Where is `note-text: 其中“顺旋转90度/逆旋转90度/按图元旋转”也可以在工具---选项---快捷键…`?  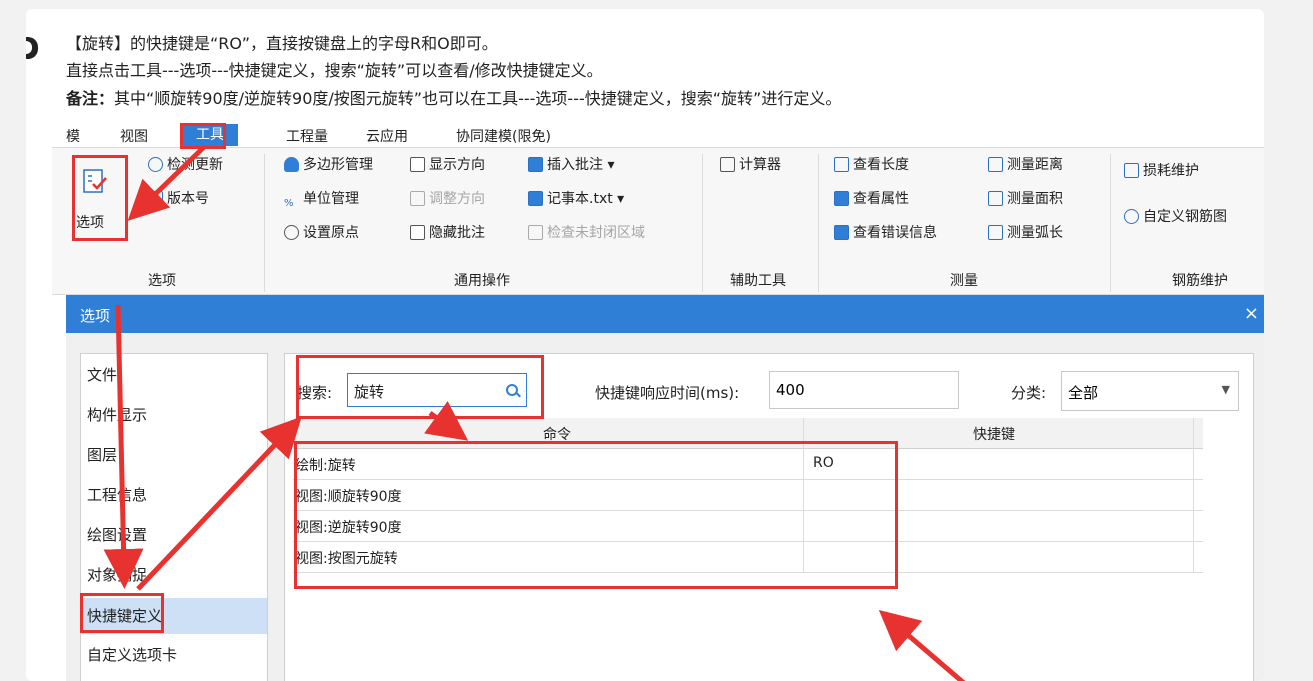 note-text: 其中“顺旋转90度/逆旋转90度/按图元旋转”也可以在工具---选项---快捷键… is located at coordinates (478, 98).